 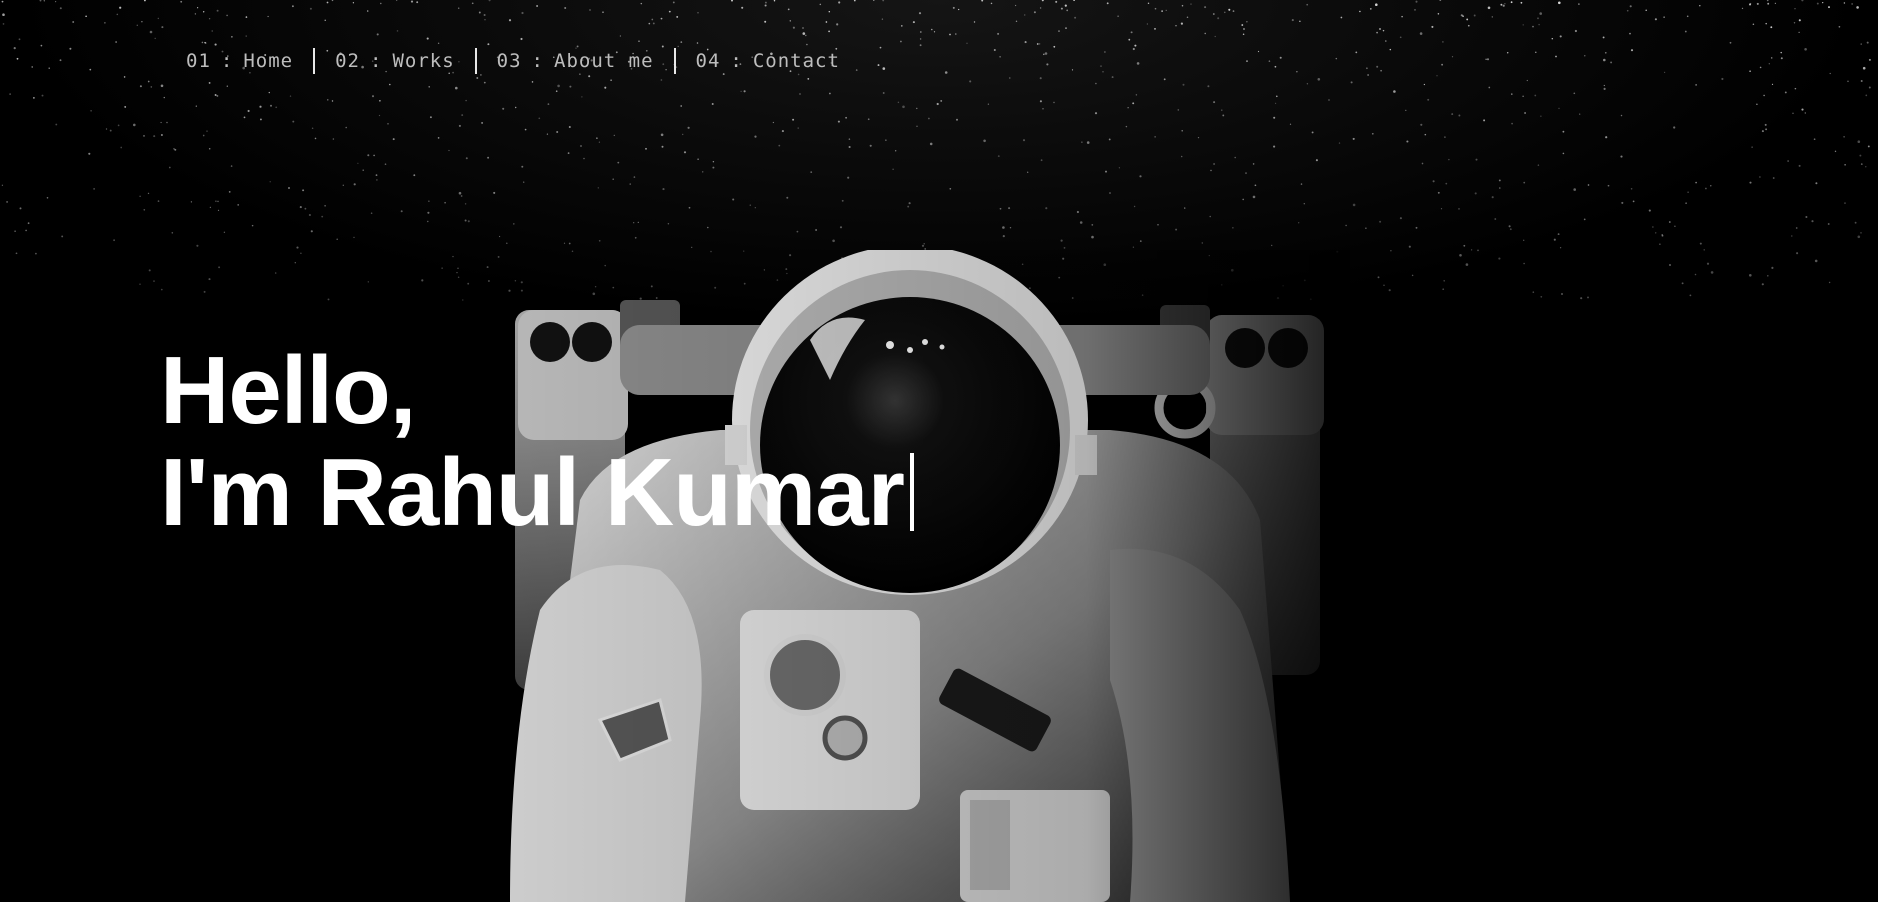 I want to click on nav-contact-link: 04 : Contact, so click(x=768, y=61).